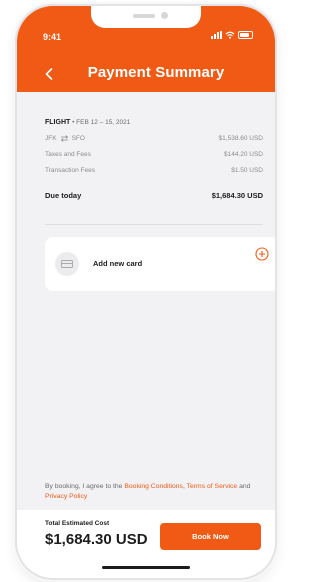 The width and height of the screenshot is (320, 582). I want to click on page-title: Payment Summary, so click(156, 72).